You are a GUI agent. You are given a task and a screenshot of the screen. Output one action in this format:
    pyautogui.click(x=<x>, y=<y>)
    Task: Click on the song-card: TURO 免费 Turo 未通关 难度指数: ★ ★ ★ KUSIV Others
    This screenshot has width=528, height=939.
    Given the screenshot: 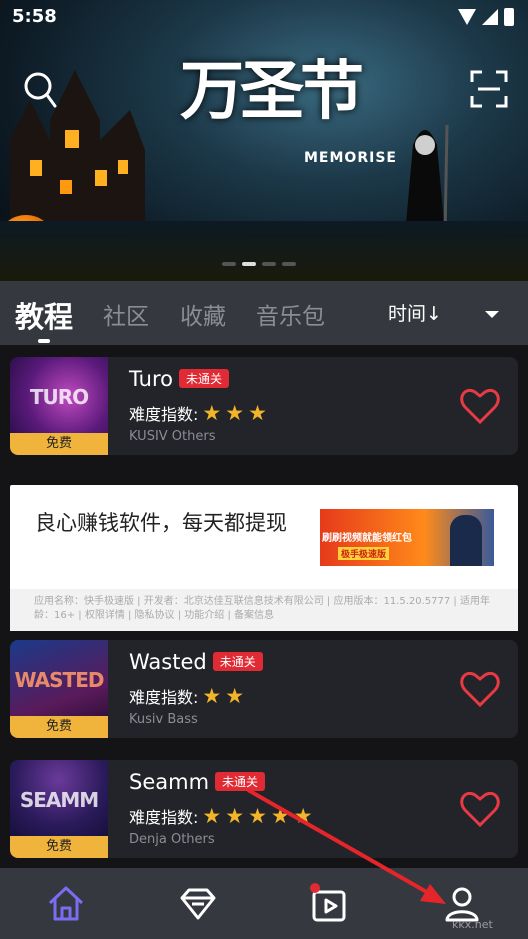 What is the action you would take?
    pyautogui.click(x=264, y=406)
    